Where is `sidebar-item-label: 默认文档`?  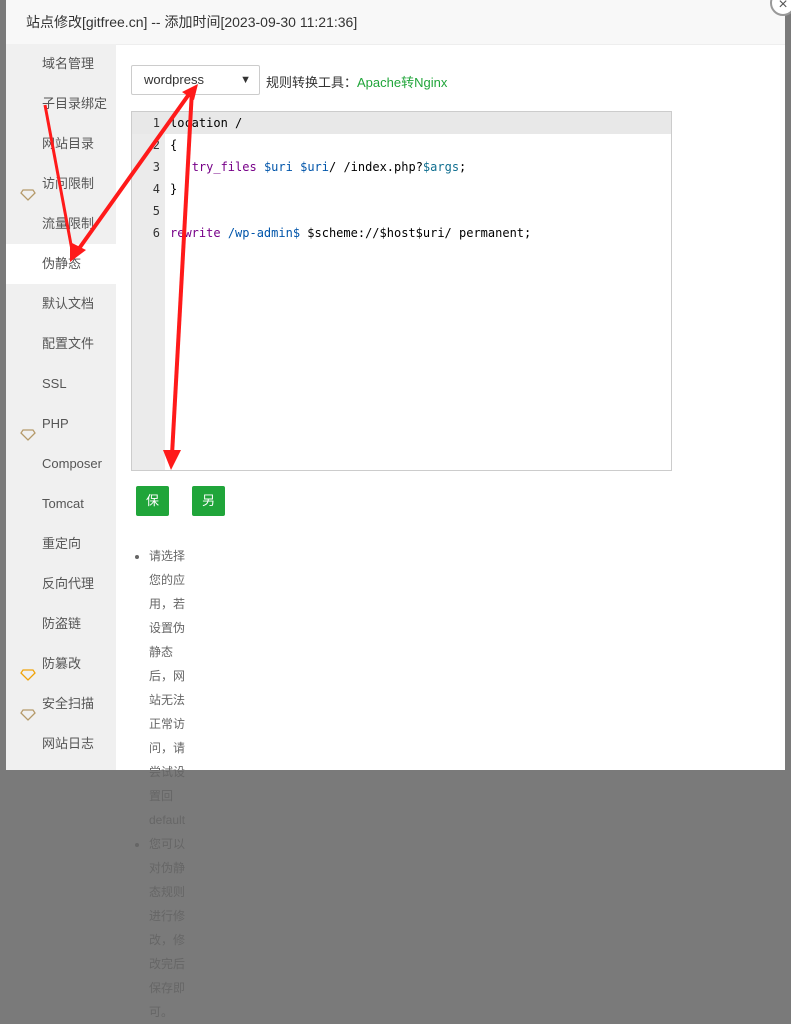 sidebar-item-label: 默认文档 is located at coordinates (68, 303).